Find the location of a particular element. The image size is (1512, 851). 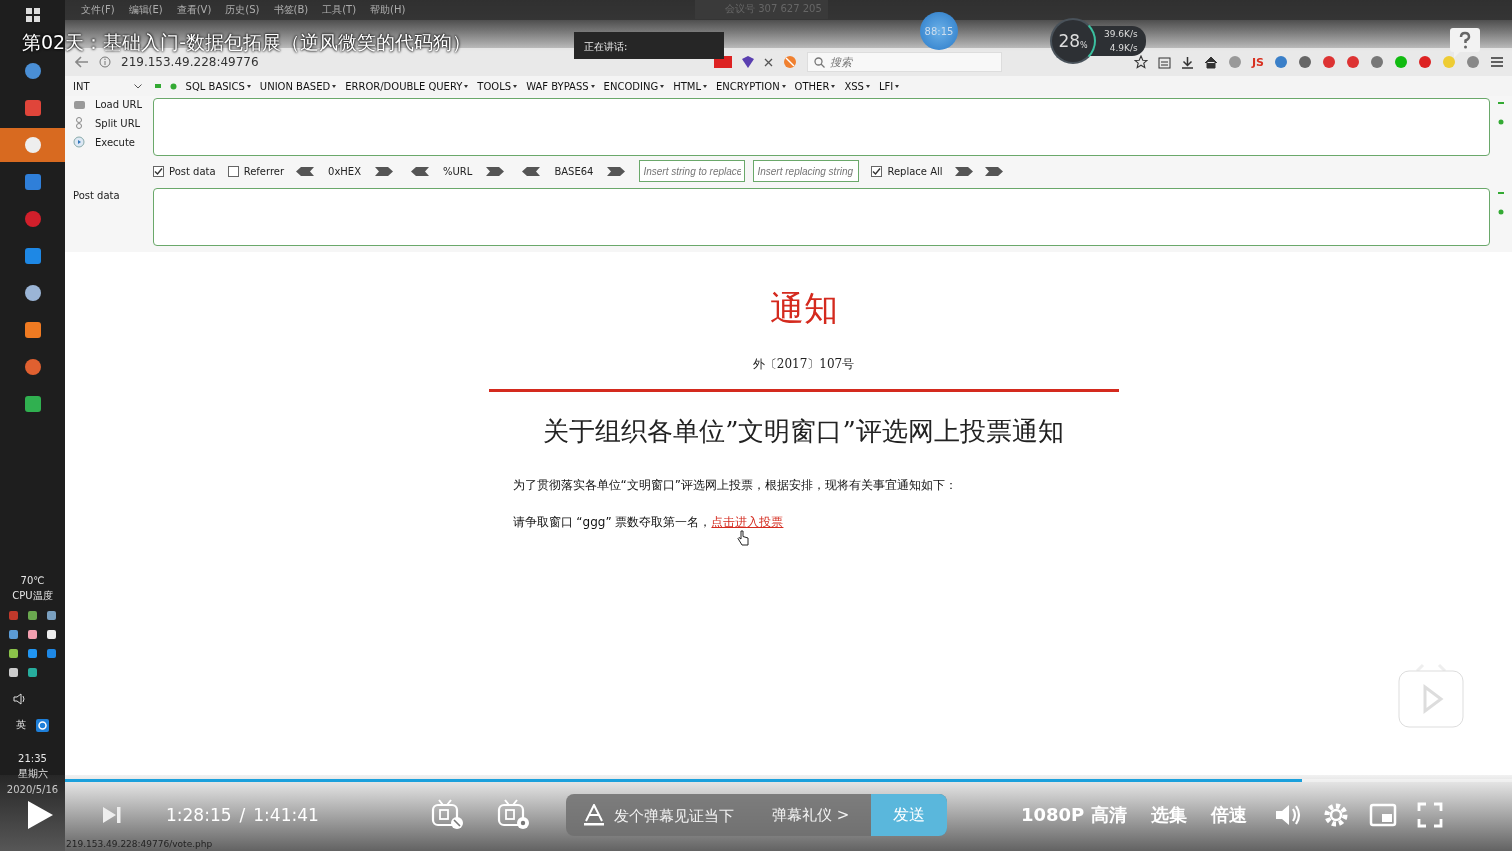

check-icon is located at coordinates (877, 171).